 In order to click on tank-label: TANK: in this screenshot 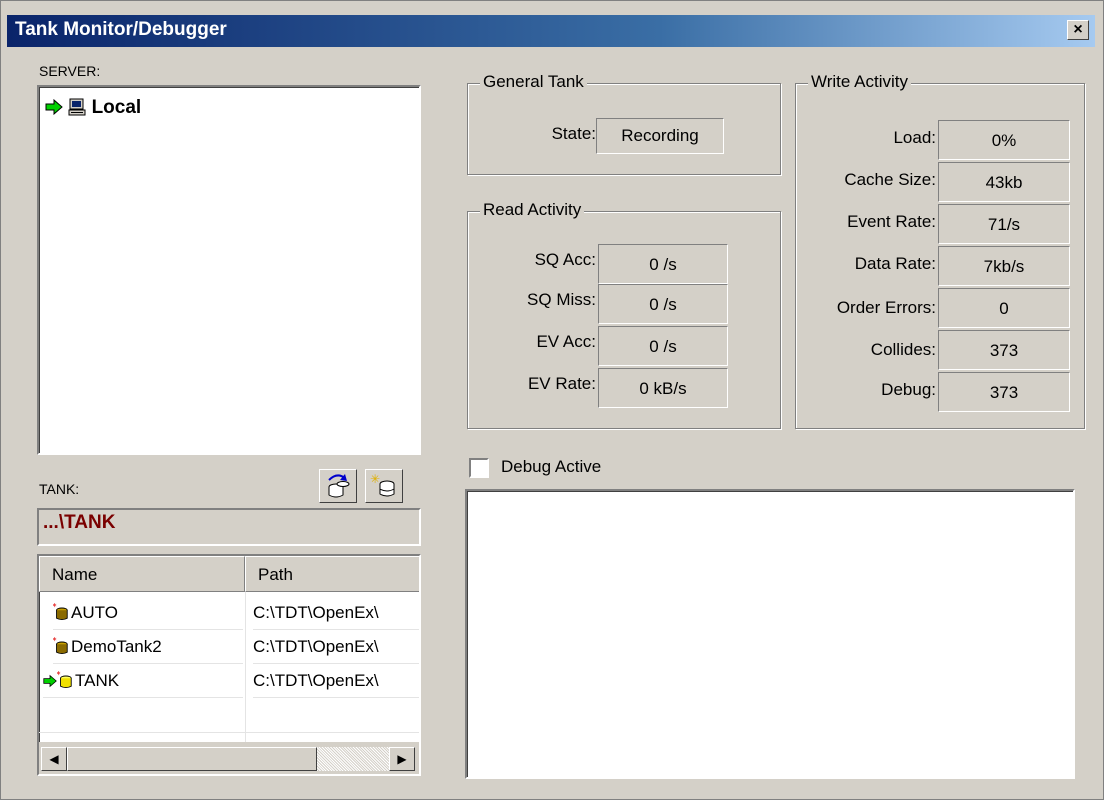, I will do `click(59, 489)`.